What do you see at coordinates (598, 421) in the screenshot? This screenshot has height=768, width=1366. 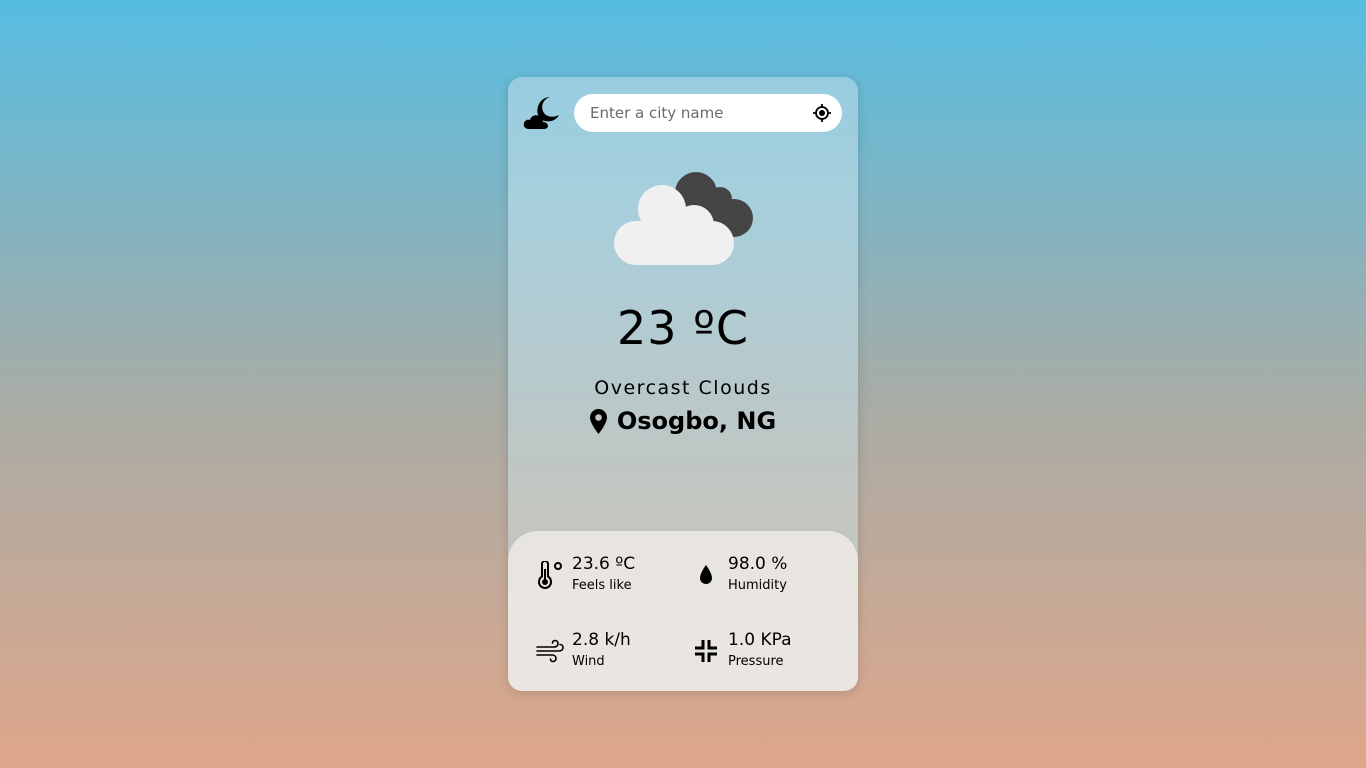 I see `map-pin-icon` at bounding box center [598, 421].